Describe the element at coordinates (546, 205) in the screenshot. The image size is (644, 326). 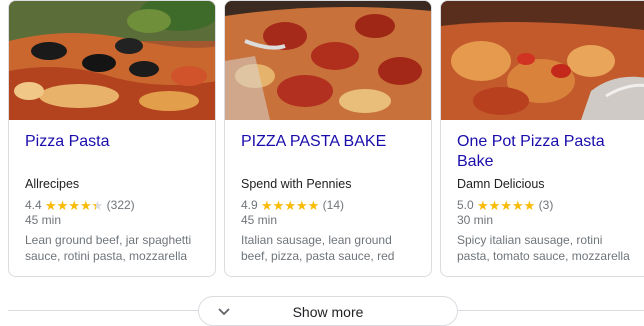
I see `review-count: (3)` at that location.